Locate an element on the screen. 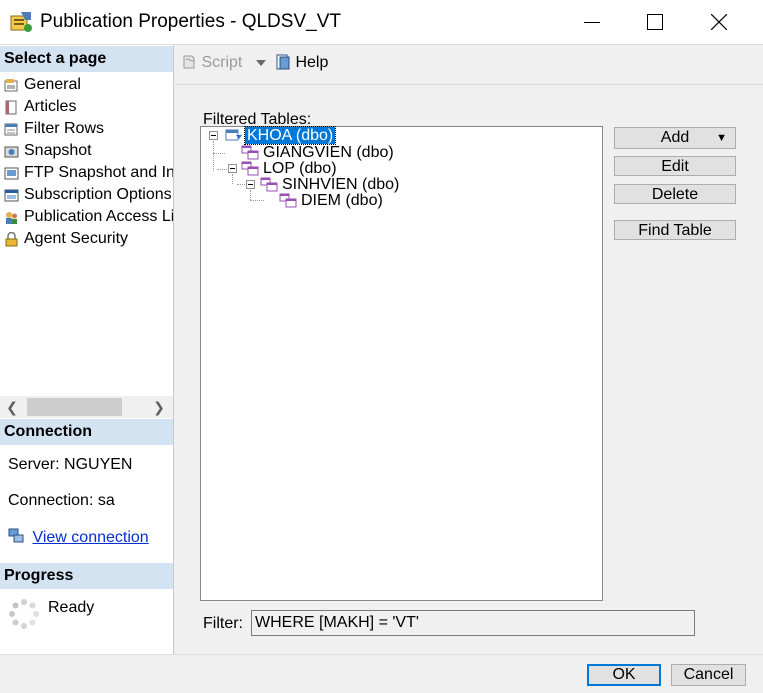 The image size is (763, 693). script-dropdown-icon is located at coordinates (261, 63).